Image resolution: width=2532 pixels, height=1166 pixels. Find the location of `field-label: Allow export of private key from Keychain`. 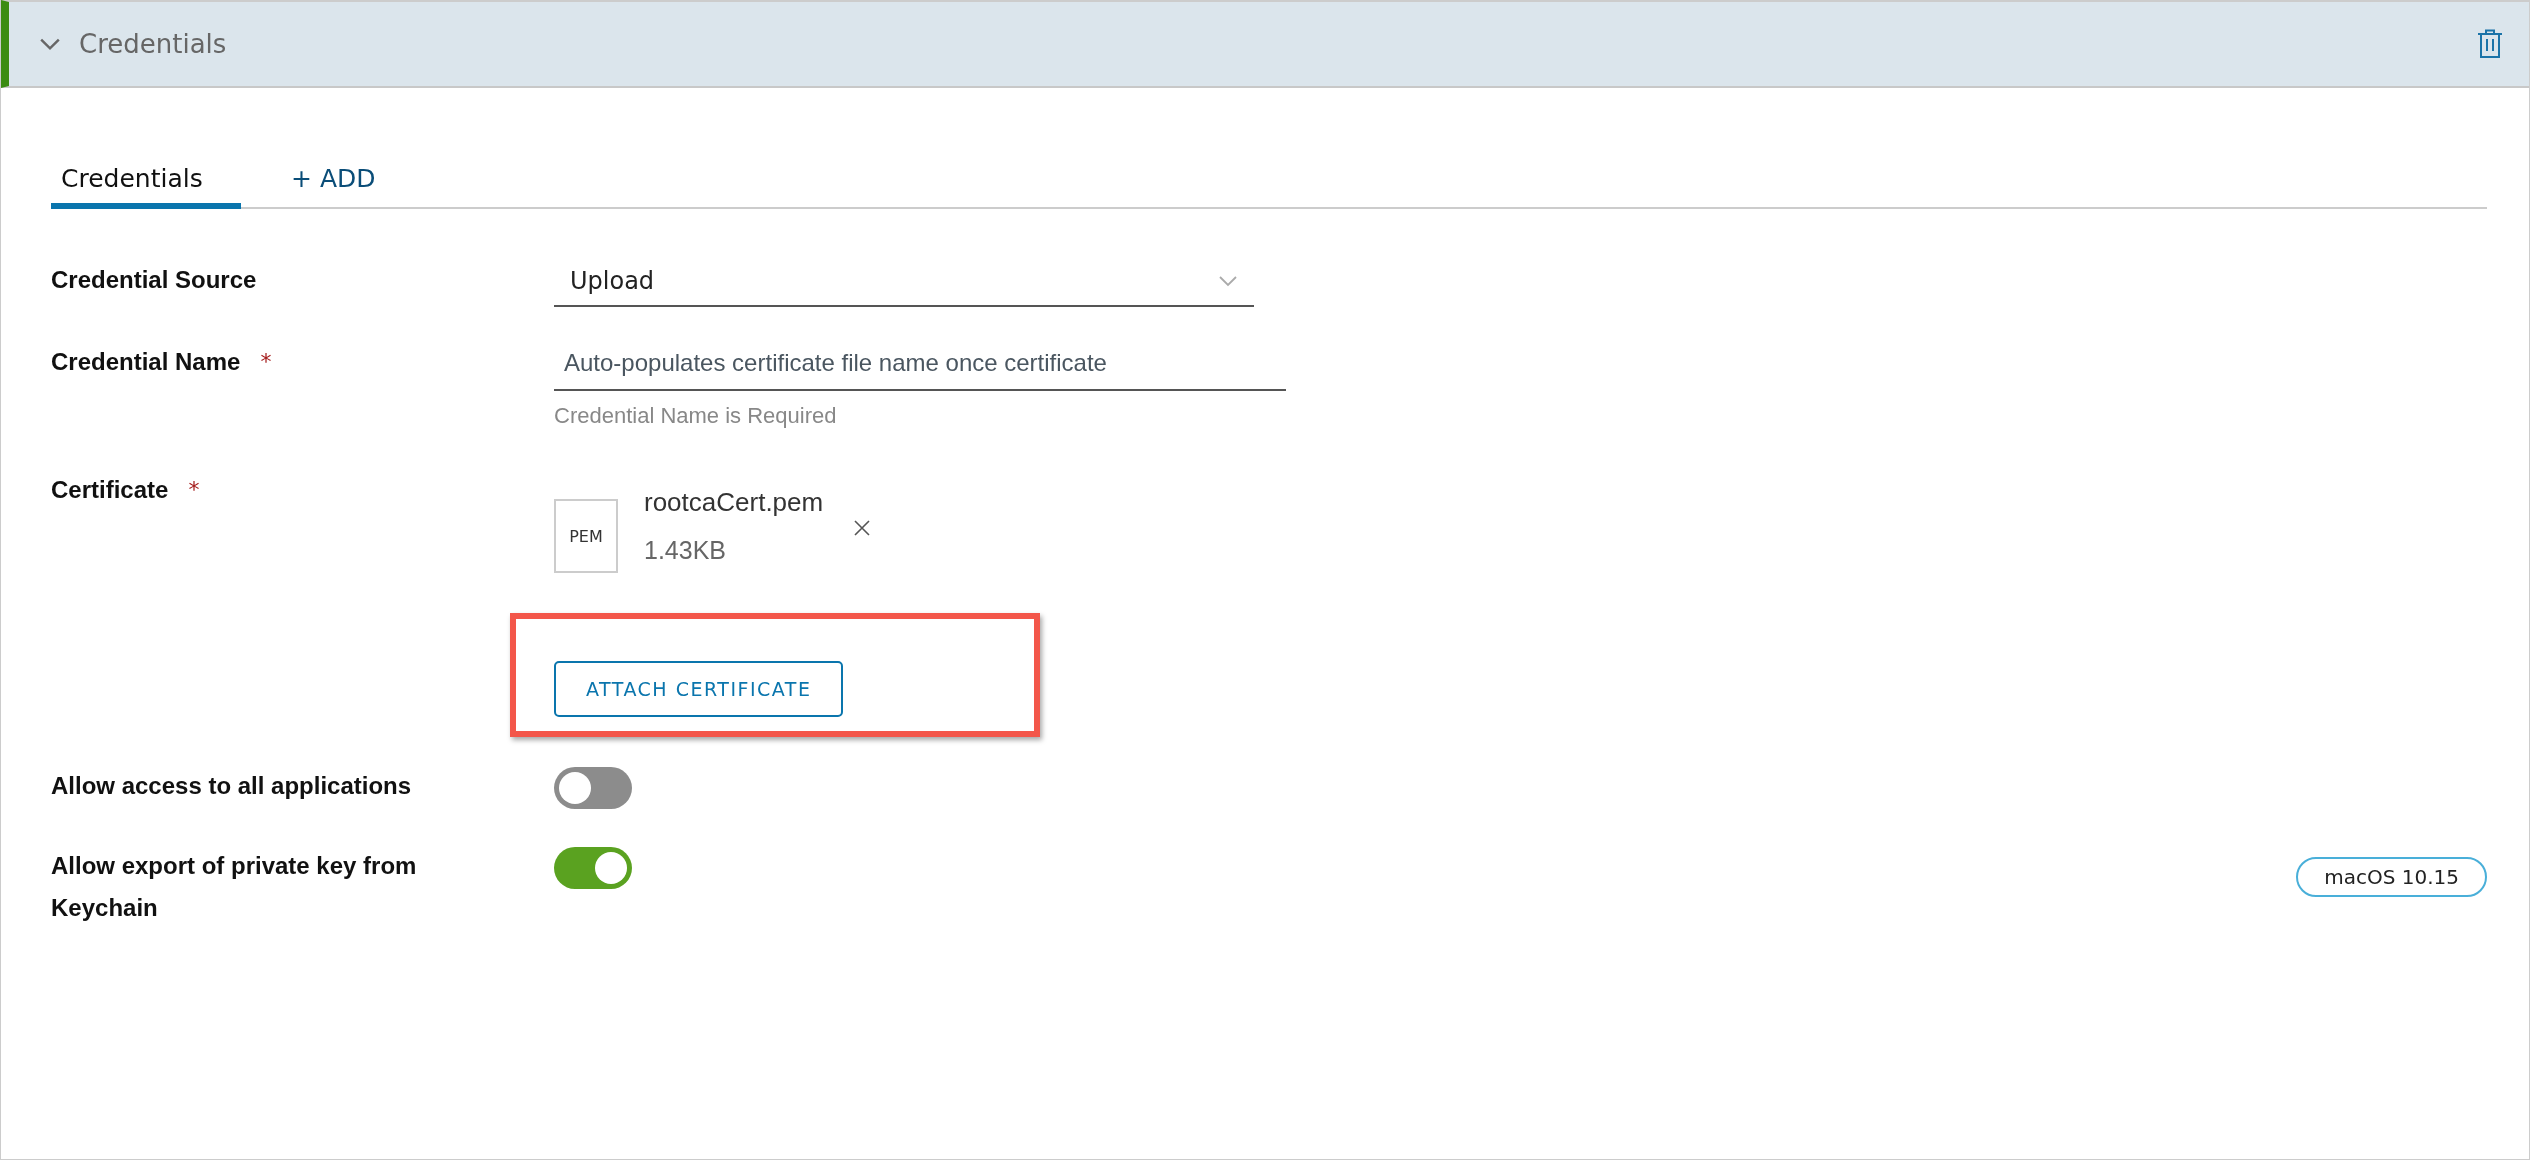

field-label: Allow export of private key from Keychain is located at coordinates (234, 887).